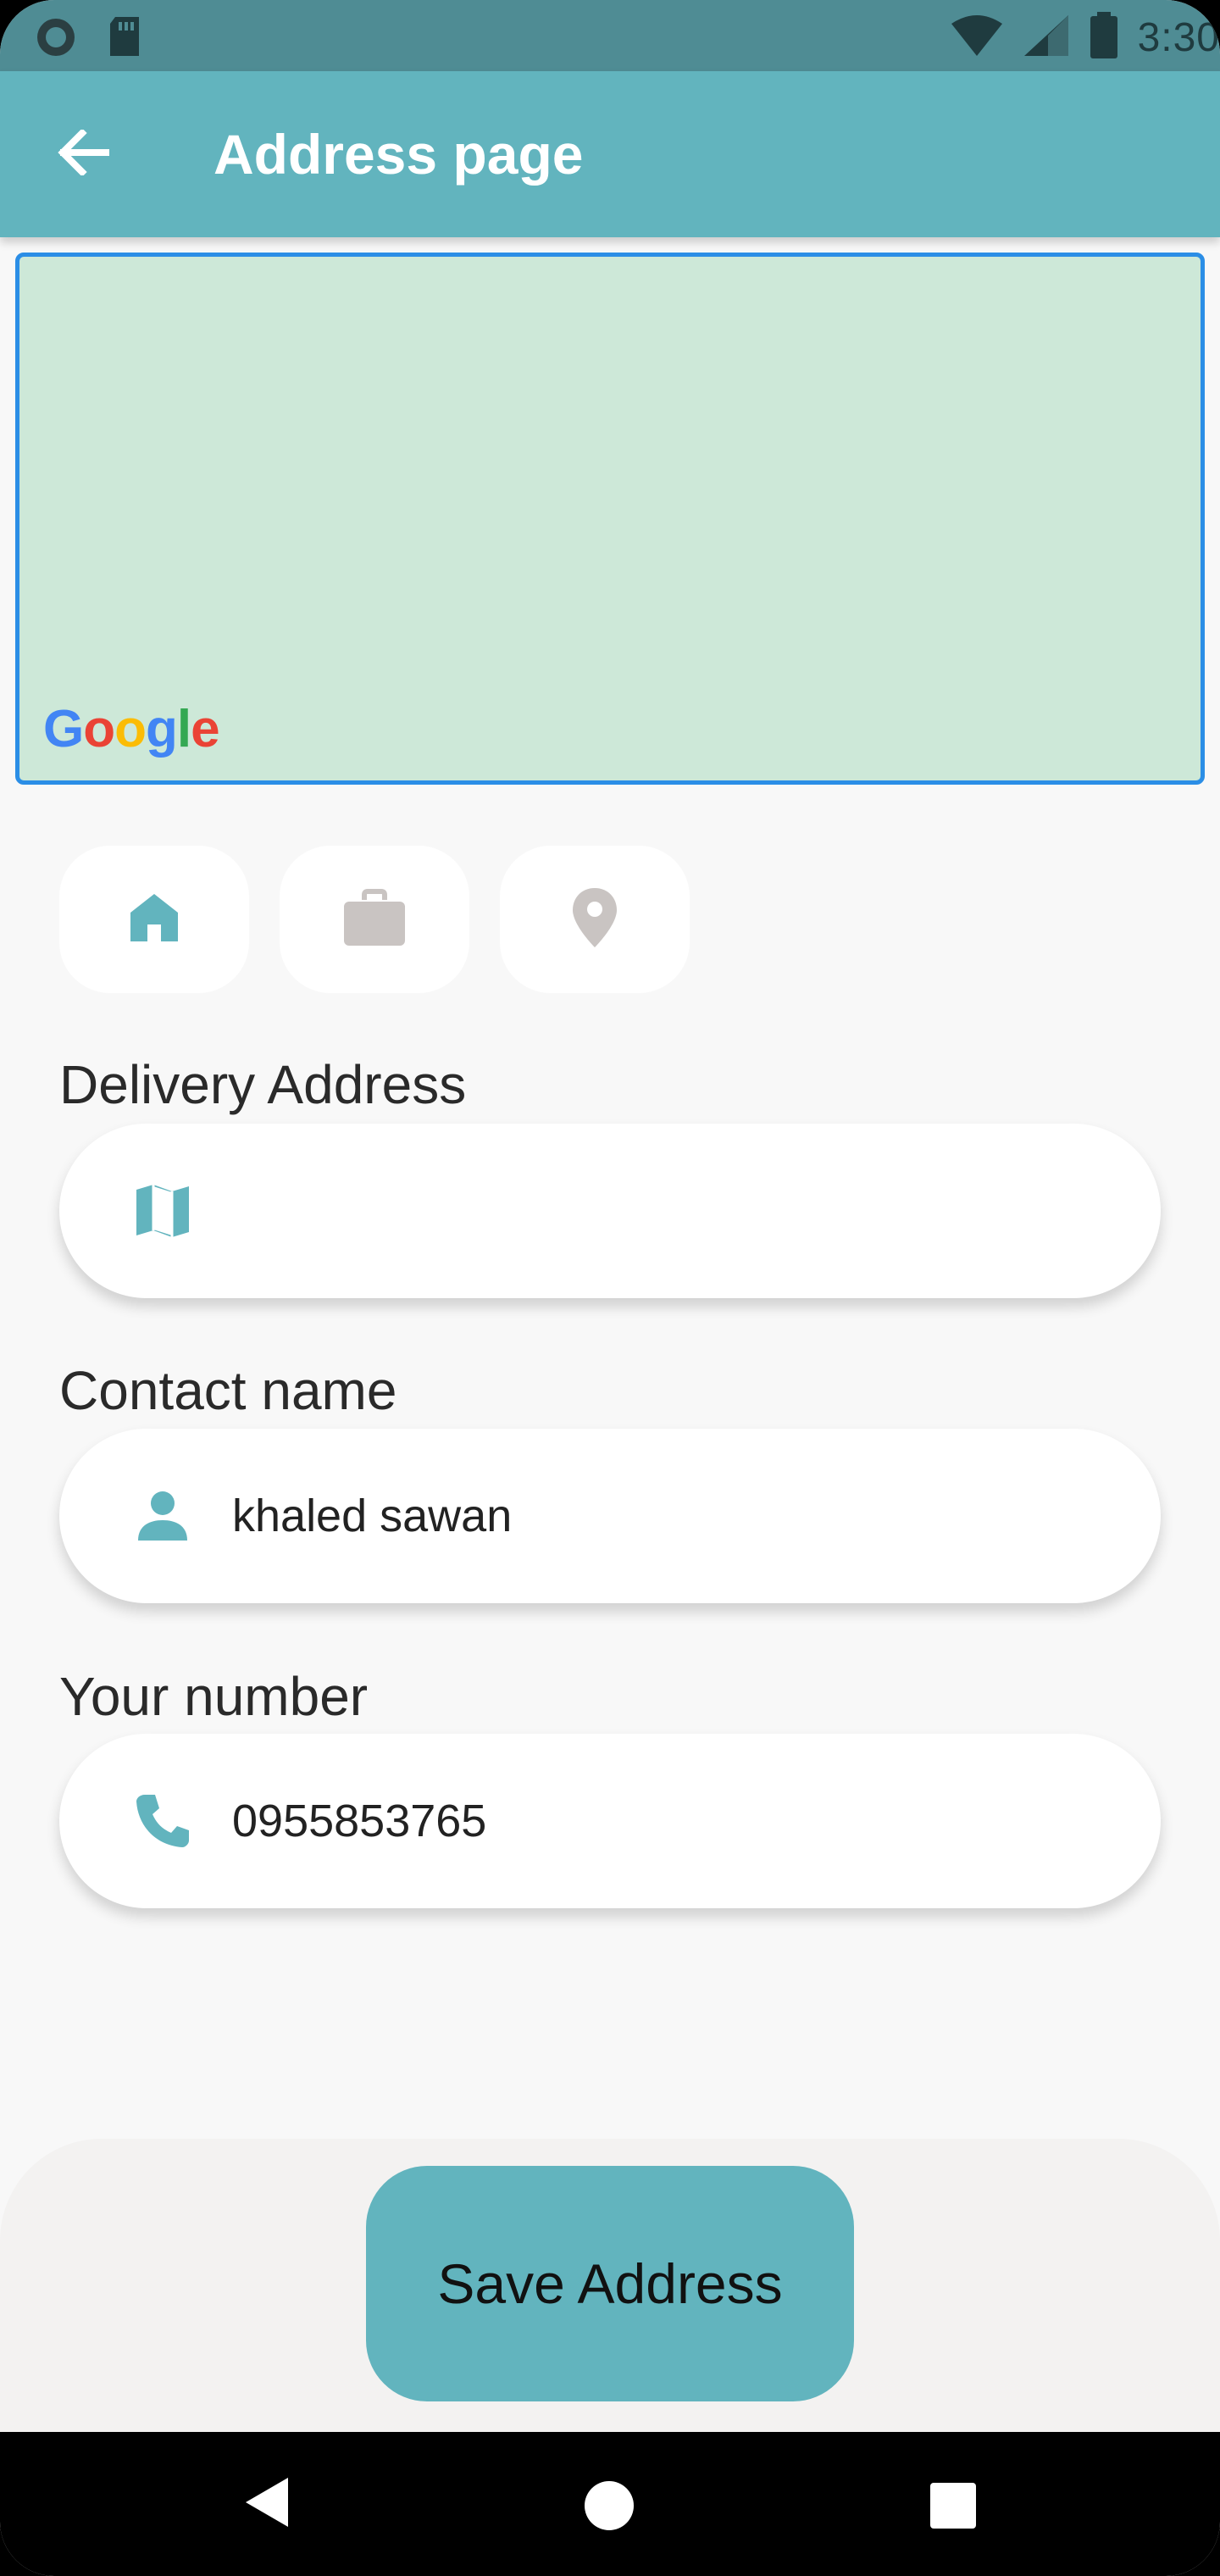 The image size is (1220, 2576). I want to click on arrow-back-icon, so click(83, 153).